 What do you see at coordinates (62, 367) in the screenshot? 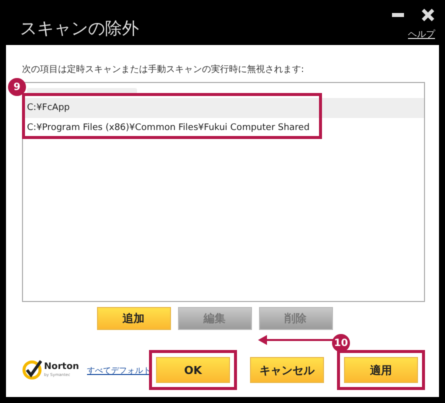
I see `logo-name: Norton` at bounding box center [62, 367].